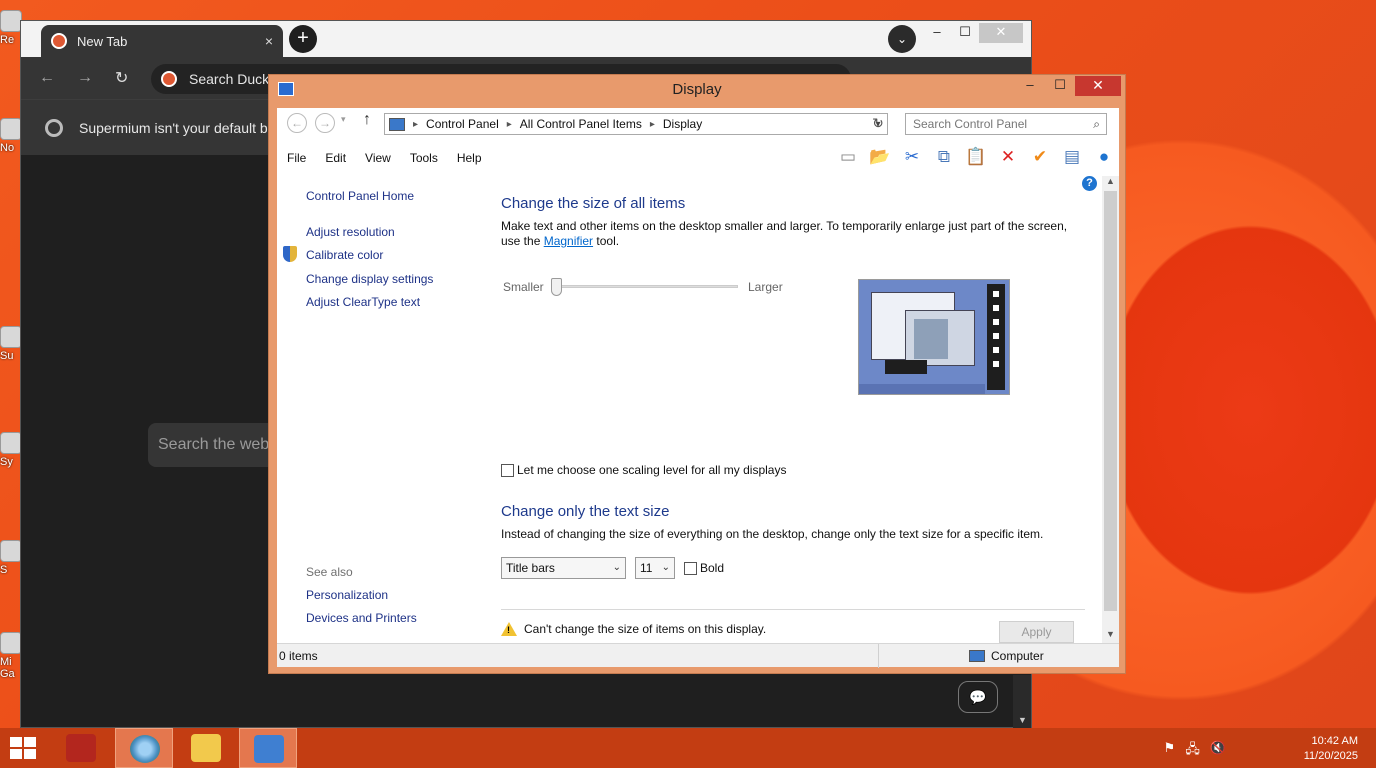  What do you see at coordinates (1098, 86) in the screenshot?
I see `close-button: ✕` at bounding box center [1098, 86].